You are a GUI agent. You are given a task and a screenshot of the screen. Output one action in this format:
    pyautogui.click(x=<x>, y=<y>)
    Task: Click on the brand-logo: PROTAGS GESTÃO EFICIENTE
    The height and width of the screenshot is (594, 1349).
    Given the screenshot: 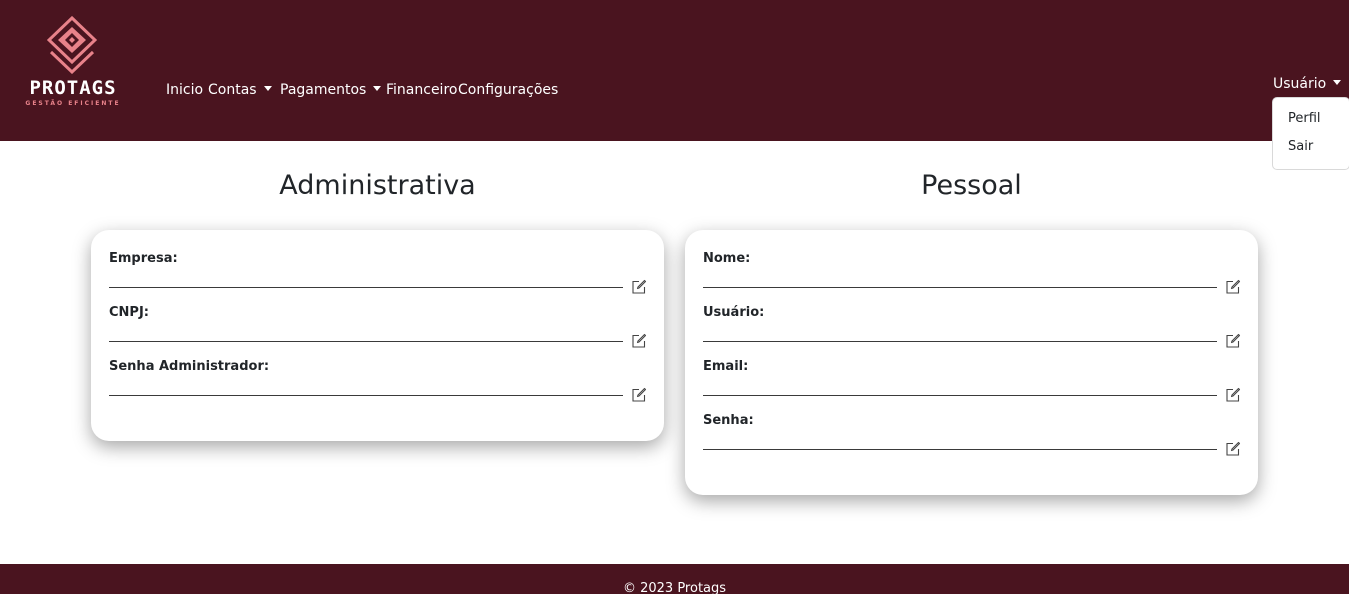 What is the action you would take?
    pyautogui.click(x=73, y=63)
    